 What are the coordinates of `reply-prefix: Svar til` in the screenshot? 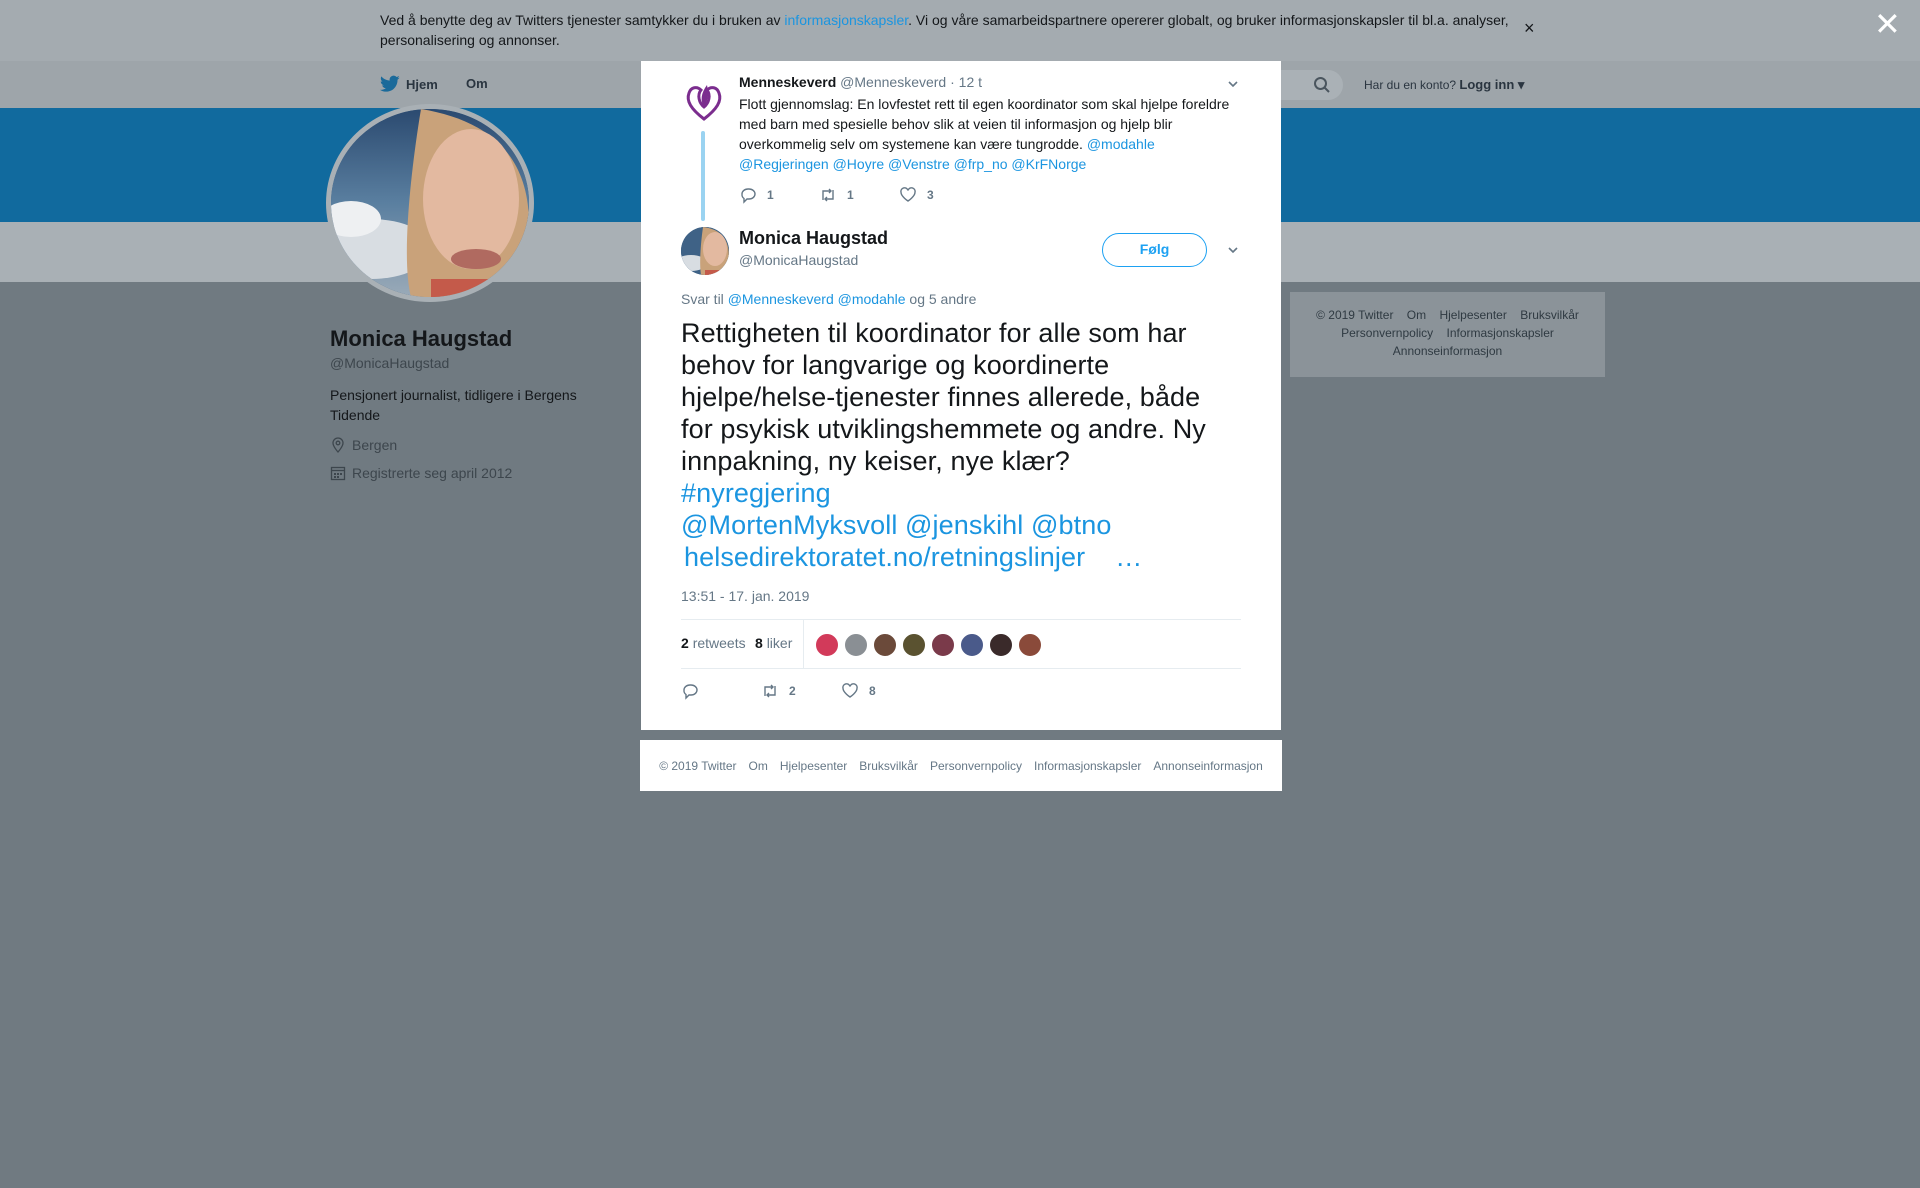 It's located at (704, 299).